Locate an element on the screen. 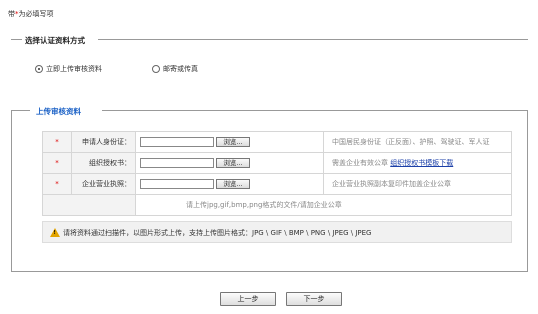 This screenshot has width=538, height=314. table-row: * 申请人身份证： 浏览... 中国居民身份证（正反面）、护照、驾驶证、军人证 is located at coordinates (277, 142).